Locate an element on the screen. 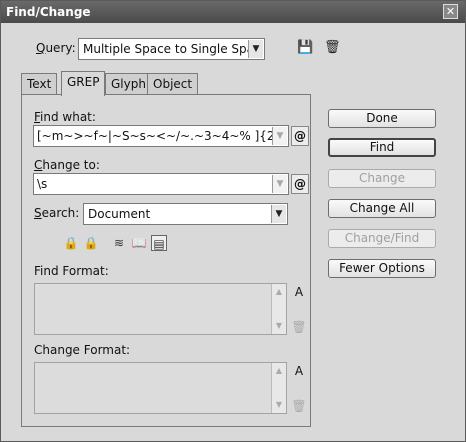  change-to-input: \s ▼ is located at coordinates (161, 184).